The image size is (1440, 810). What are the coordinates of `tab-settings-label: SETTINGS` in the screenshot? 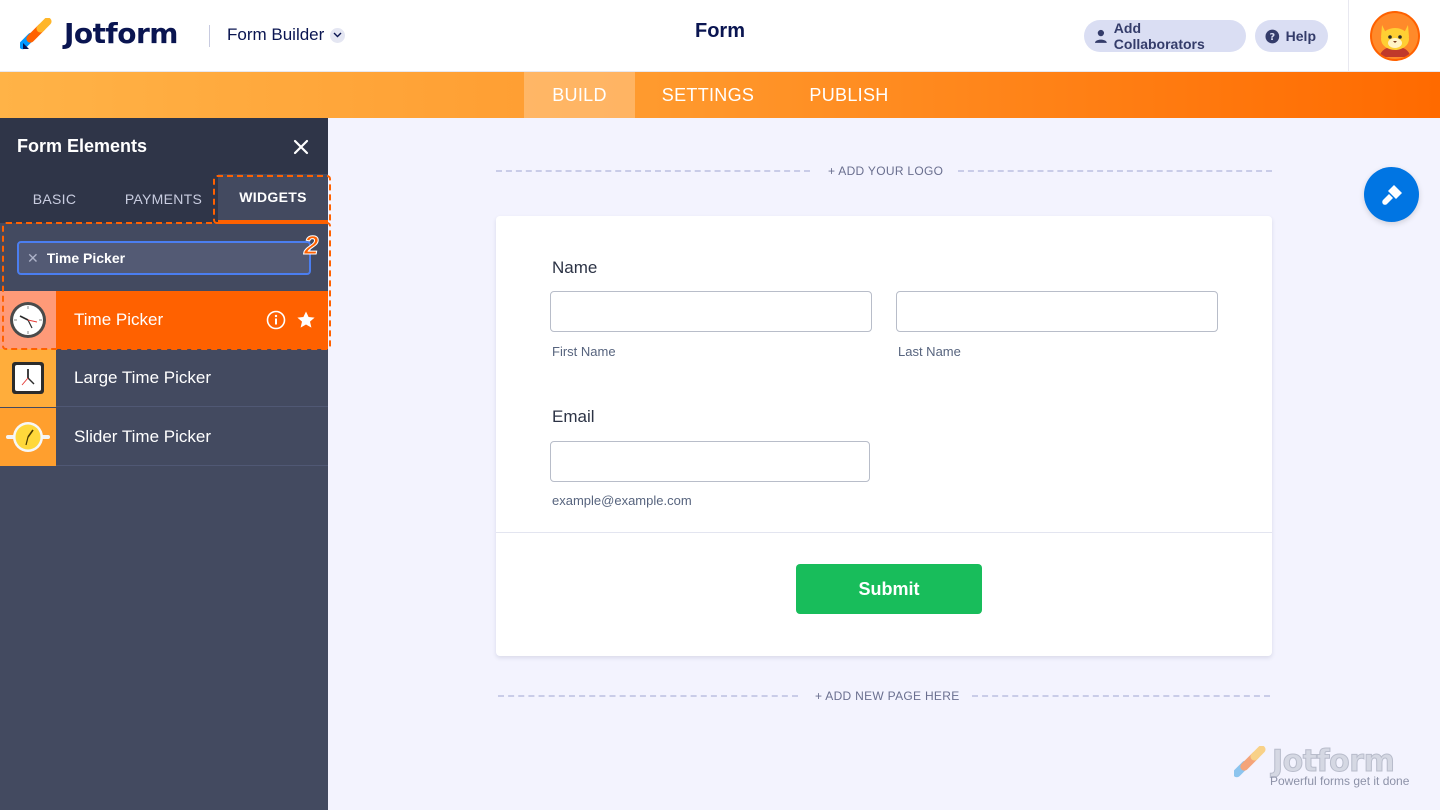 It's located at (708, 94).